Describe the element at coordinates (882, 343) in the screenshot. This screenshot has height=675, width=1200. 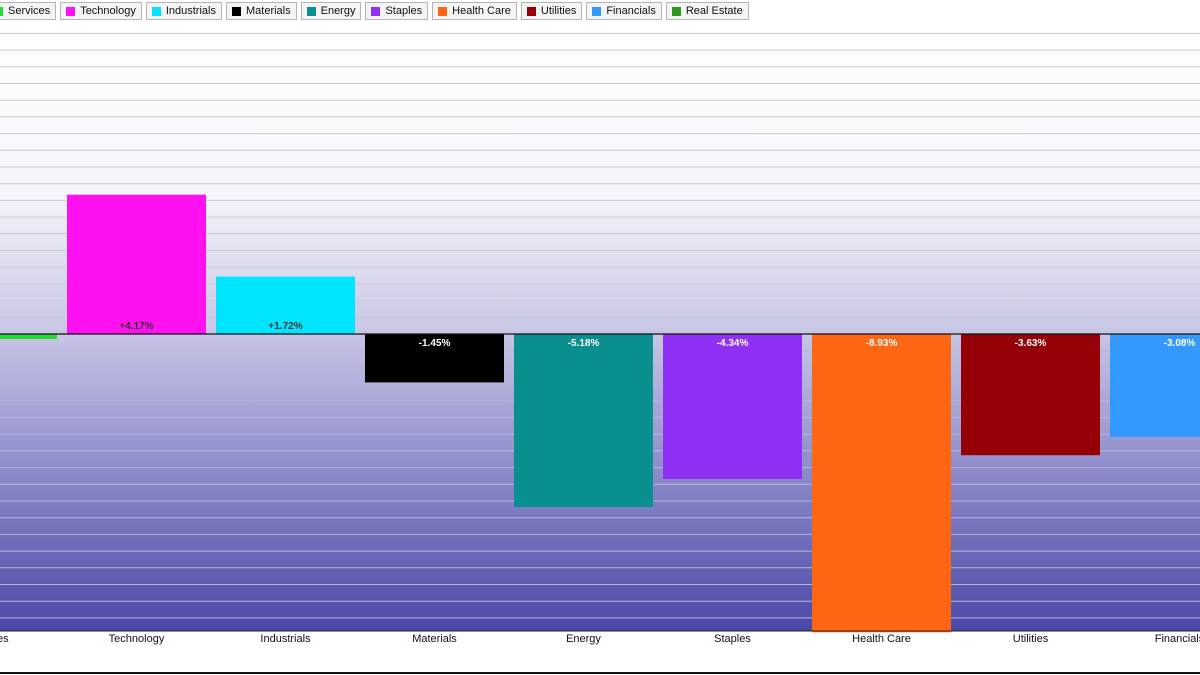
I see `data-label-health-care: -8.93%` at that location.